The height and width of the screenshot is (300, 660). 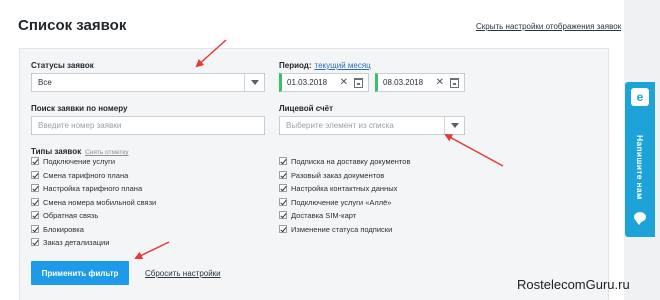 What do you see at coordinates (548, 26) in the screenshot?
I see `hide-settings-link: Скрыть настройки отображения заявок` at bounding box center [548, 26].